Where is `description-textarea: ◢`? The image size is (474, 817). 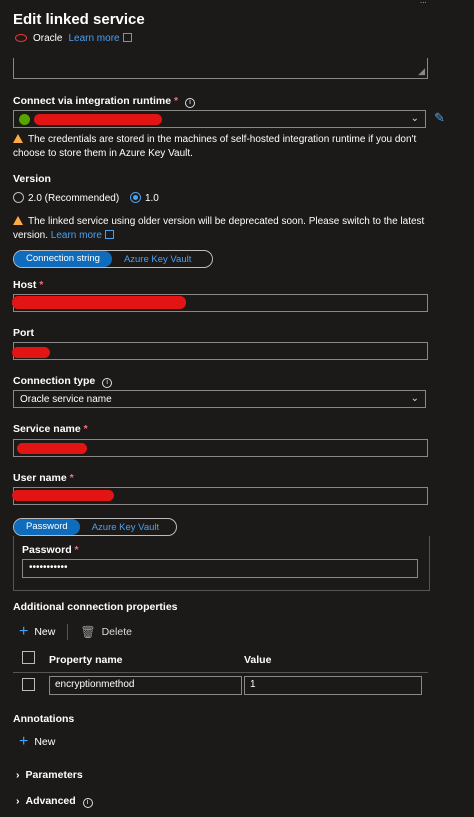
description-textarea: ◢ is located at coordinates (220, 68).